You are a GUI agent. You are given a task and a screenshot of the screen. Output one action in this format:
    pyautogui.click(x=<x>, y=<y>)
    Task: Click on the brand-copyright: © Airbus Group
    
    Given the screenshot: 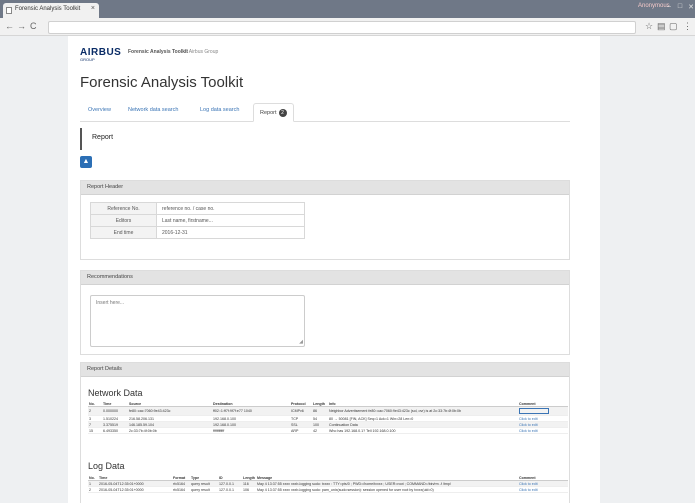 What is the action you would take?
    pyautogui.click(x=201, y=52)
    